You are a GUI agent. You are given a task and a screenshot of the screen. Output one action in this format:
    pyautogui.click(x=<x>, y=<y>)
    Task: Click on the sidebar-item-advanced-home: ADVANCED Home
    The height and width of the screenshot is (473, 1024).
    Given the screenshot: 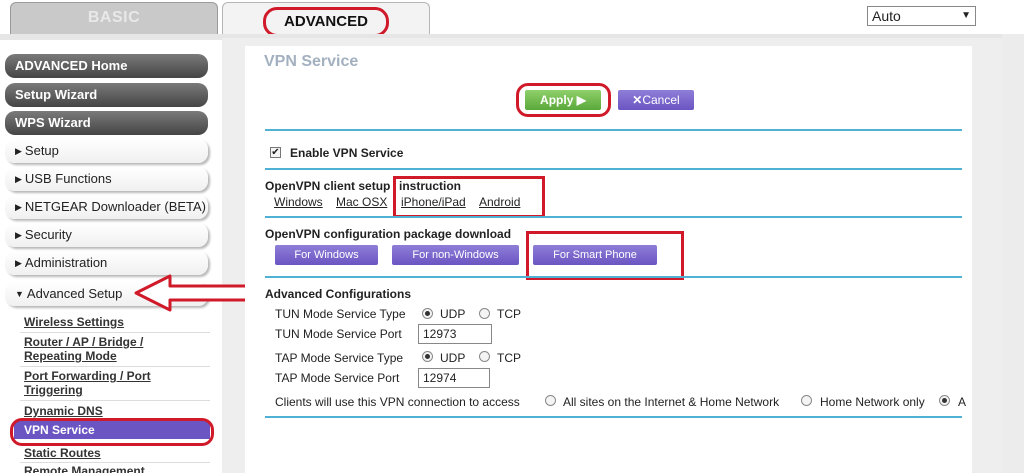 What is the action you would take?
    pyautogui.click(x=106, y=66)
    